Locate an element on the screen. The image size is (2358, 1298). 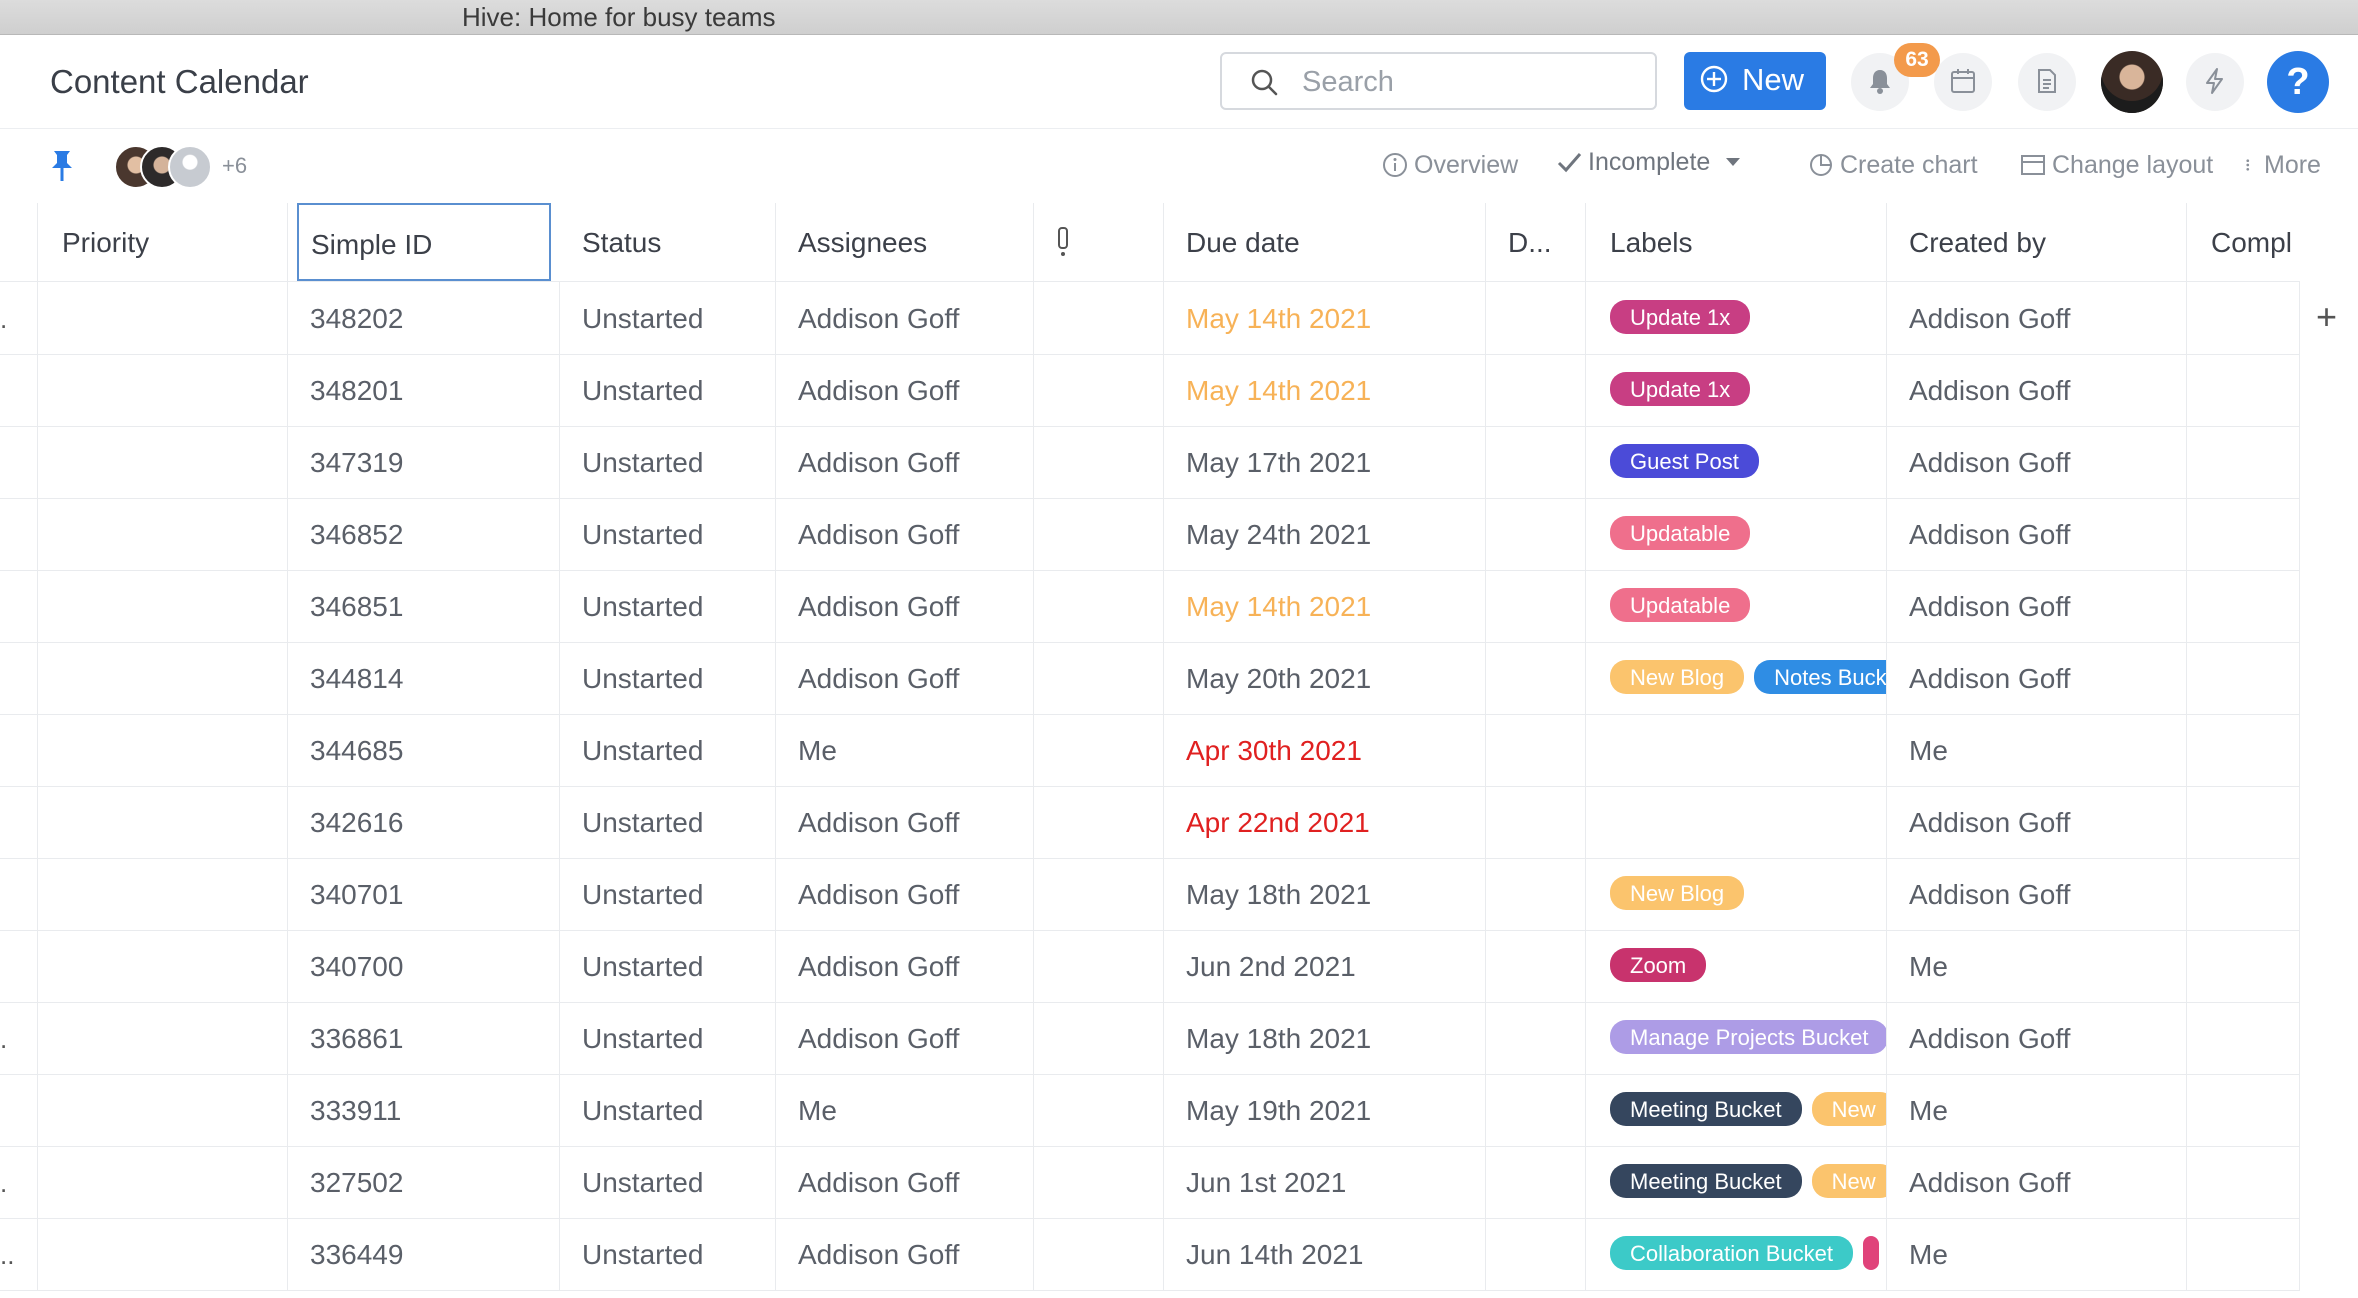
more-button: More is located at coordinates (2282, 165).